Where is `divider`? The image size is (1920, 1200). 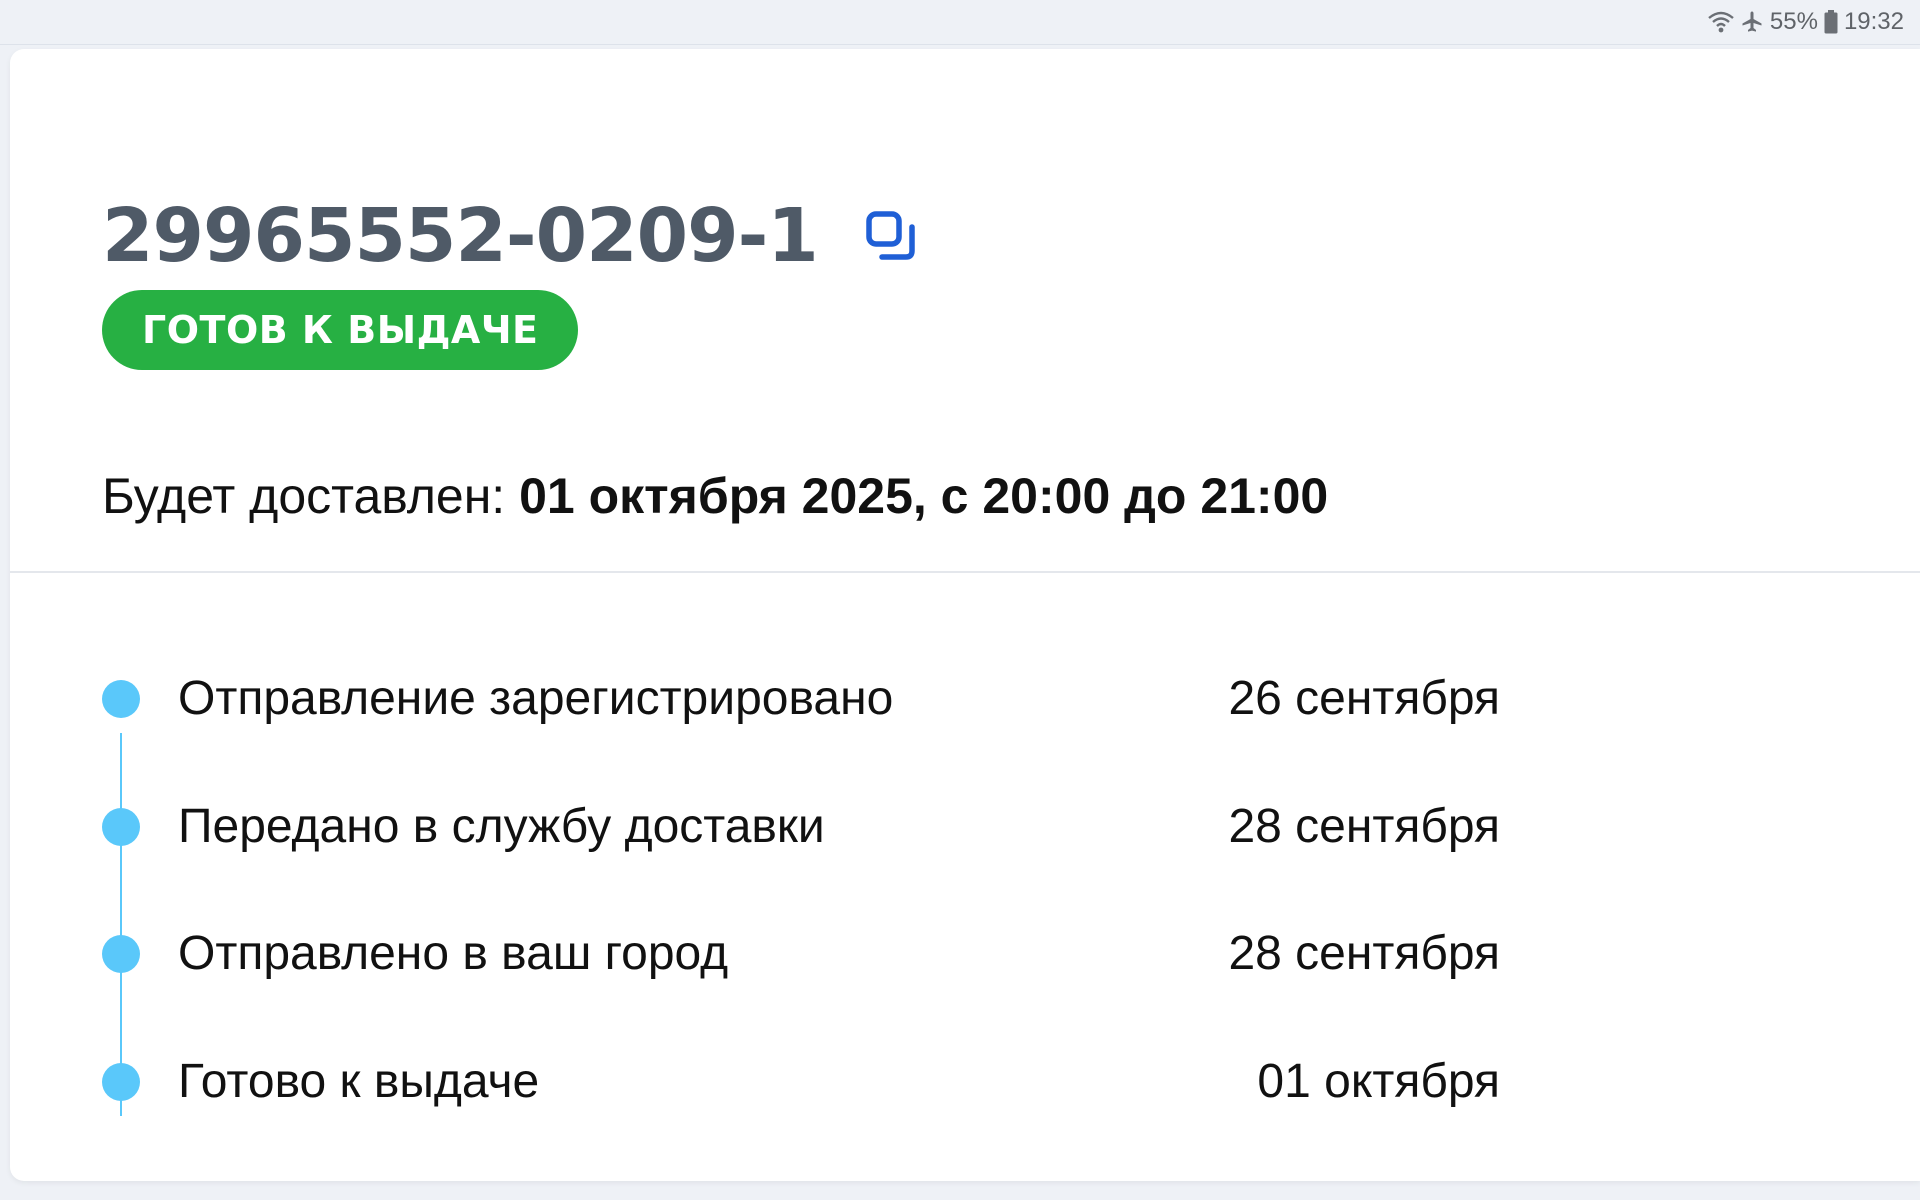 divider is located at coordinates (965, 572).